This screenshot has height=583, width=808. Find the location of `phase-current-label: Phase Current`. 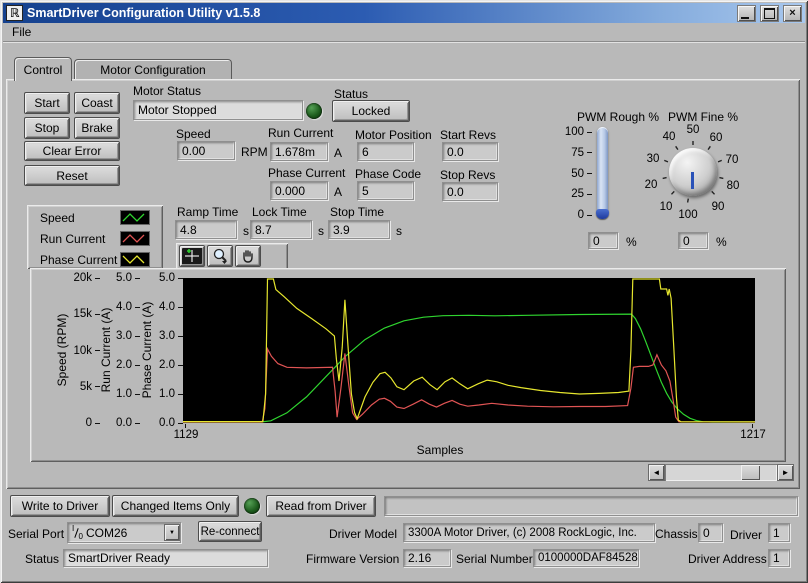

phase-current-label: Phase Current is located at coordinates (307, 173).